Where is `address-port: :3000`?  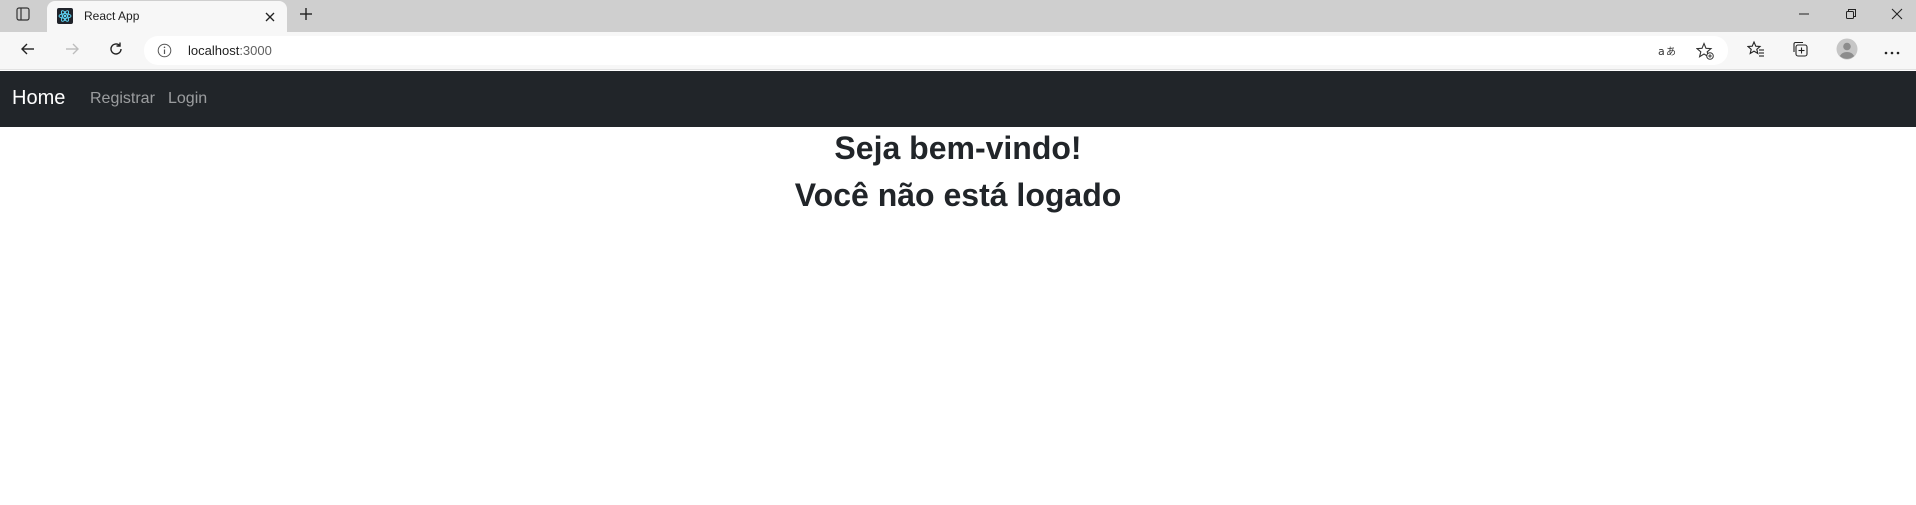
address-port: :3000 is located at coordinates (255, 50).